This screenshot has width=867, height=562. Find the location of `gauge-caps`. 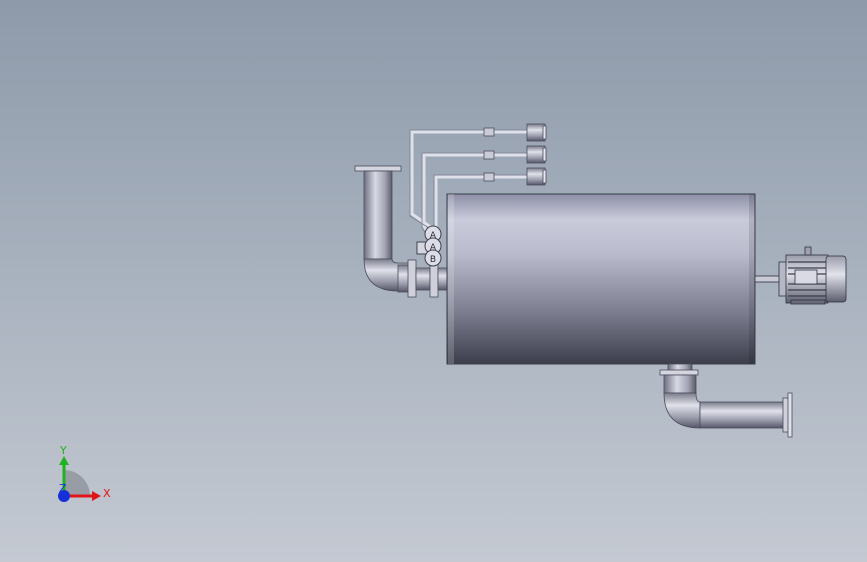

gauge-caps is located at coordinates (536, 154).